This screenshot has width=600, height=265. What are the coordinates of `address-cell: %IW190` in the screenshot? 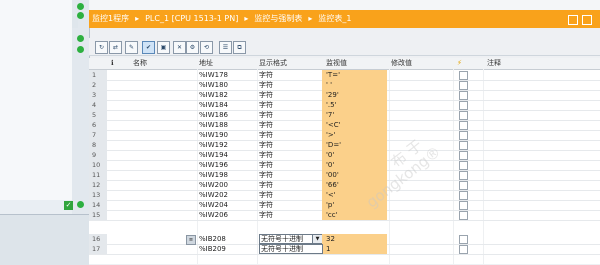 It's located at (213, 135).